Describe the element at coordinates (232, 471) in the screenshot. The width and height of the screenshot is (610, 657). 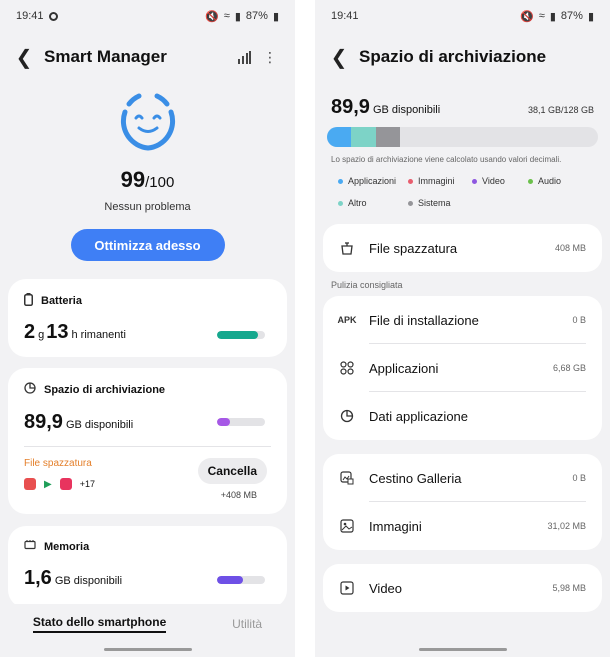
I see `cancel-button: Cancella` at that location.